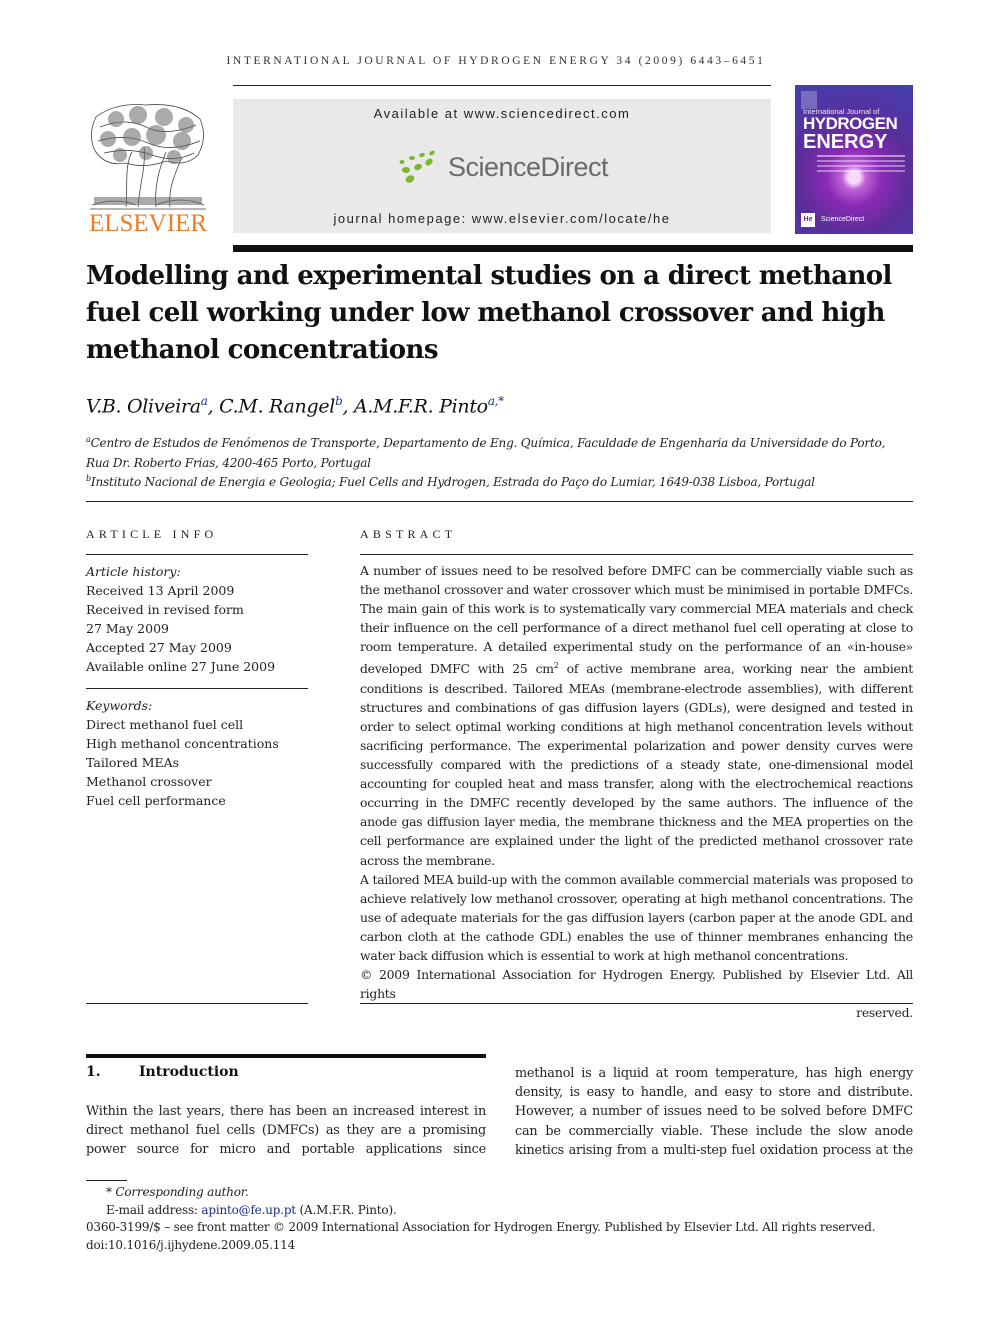 The image size is (992, 1323). Describe the element at coordinates (159, 647) in the screenshot. I see `history-item: Accepted 27 May 2009` at that location.